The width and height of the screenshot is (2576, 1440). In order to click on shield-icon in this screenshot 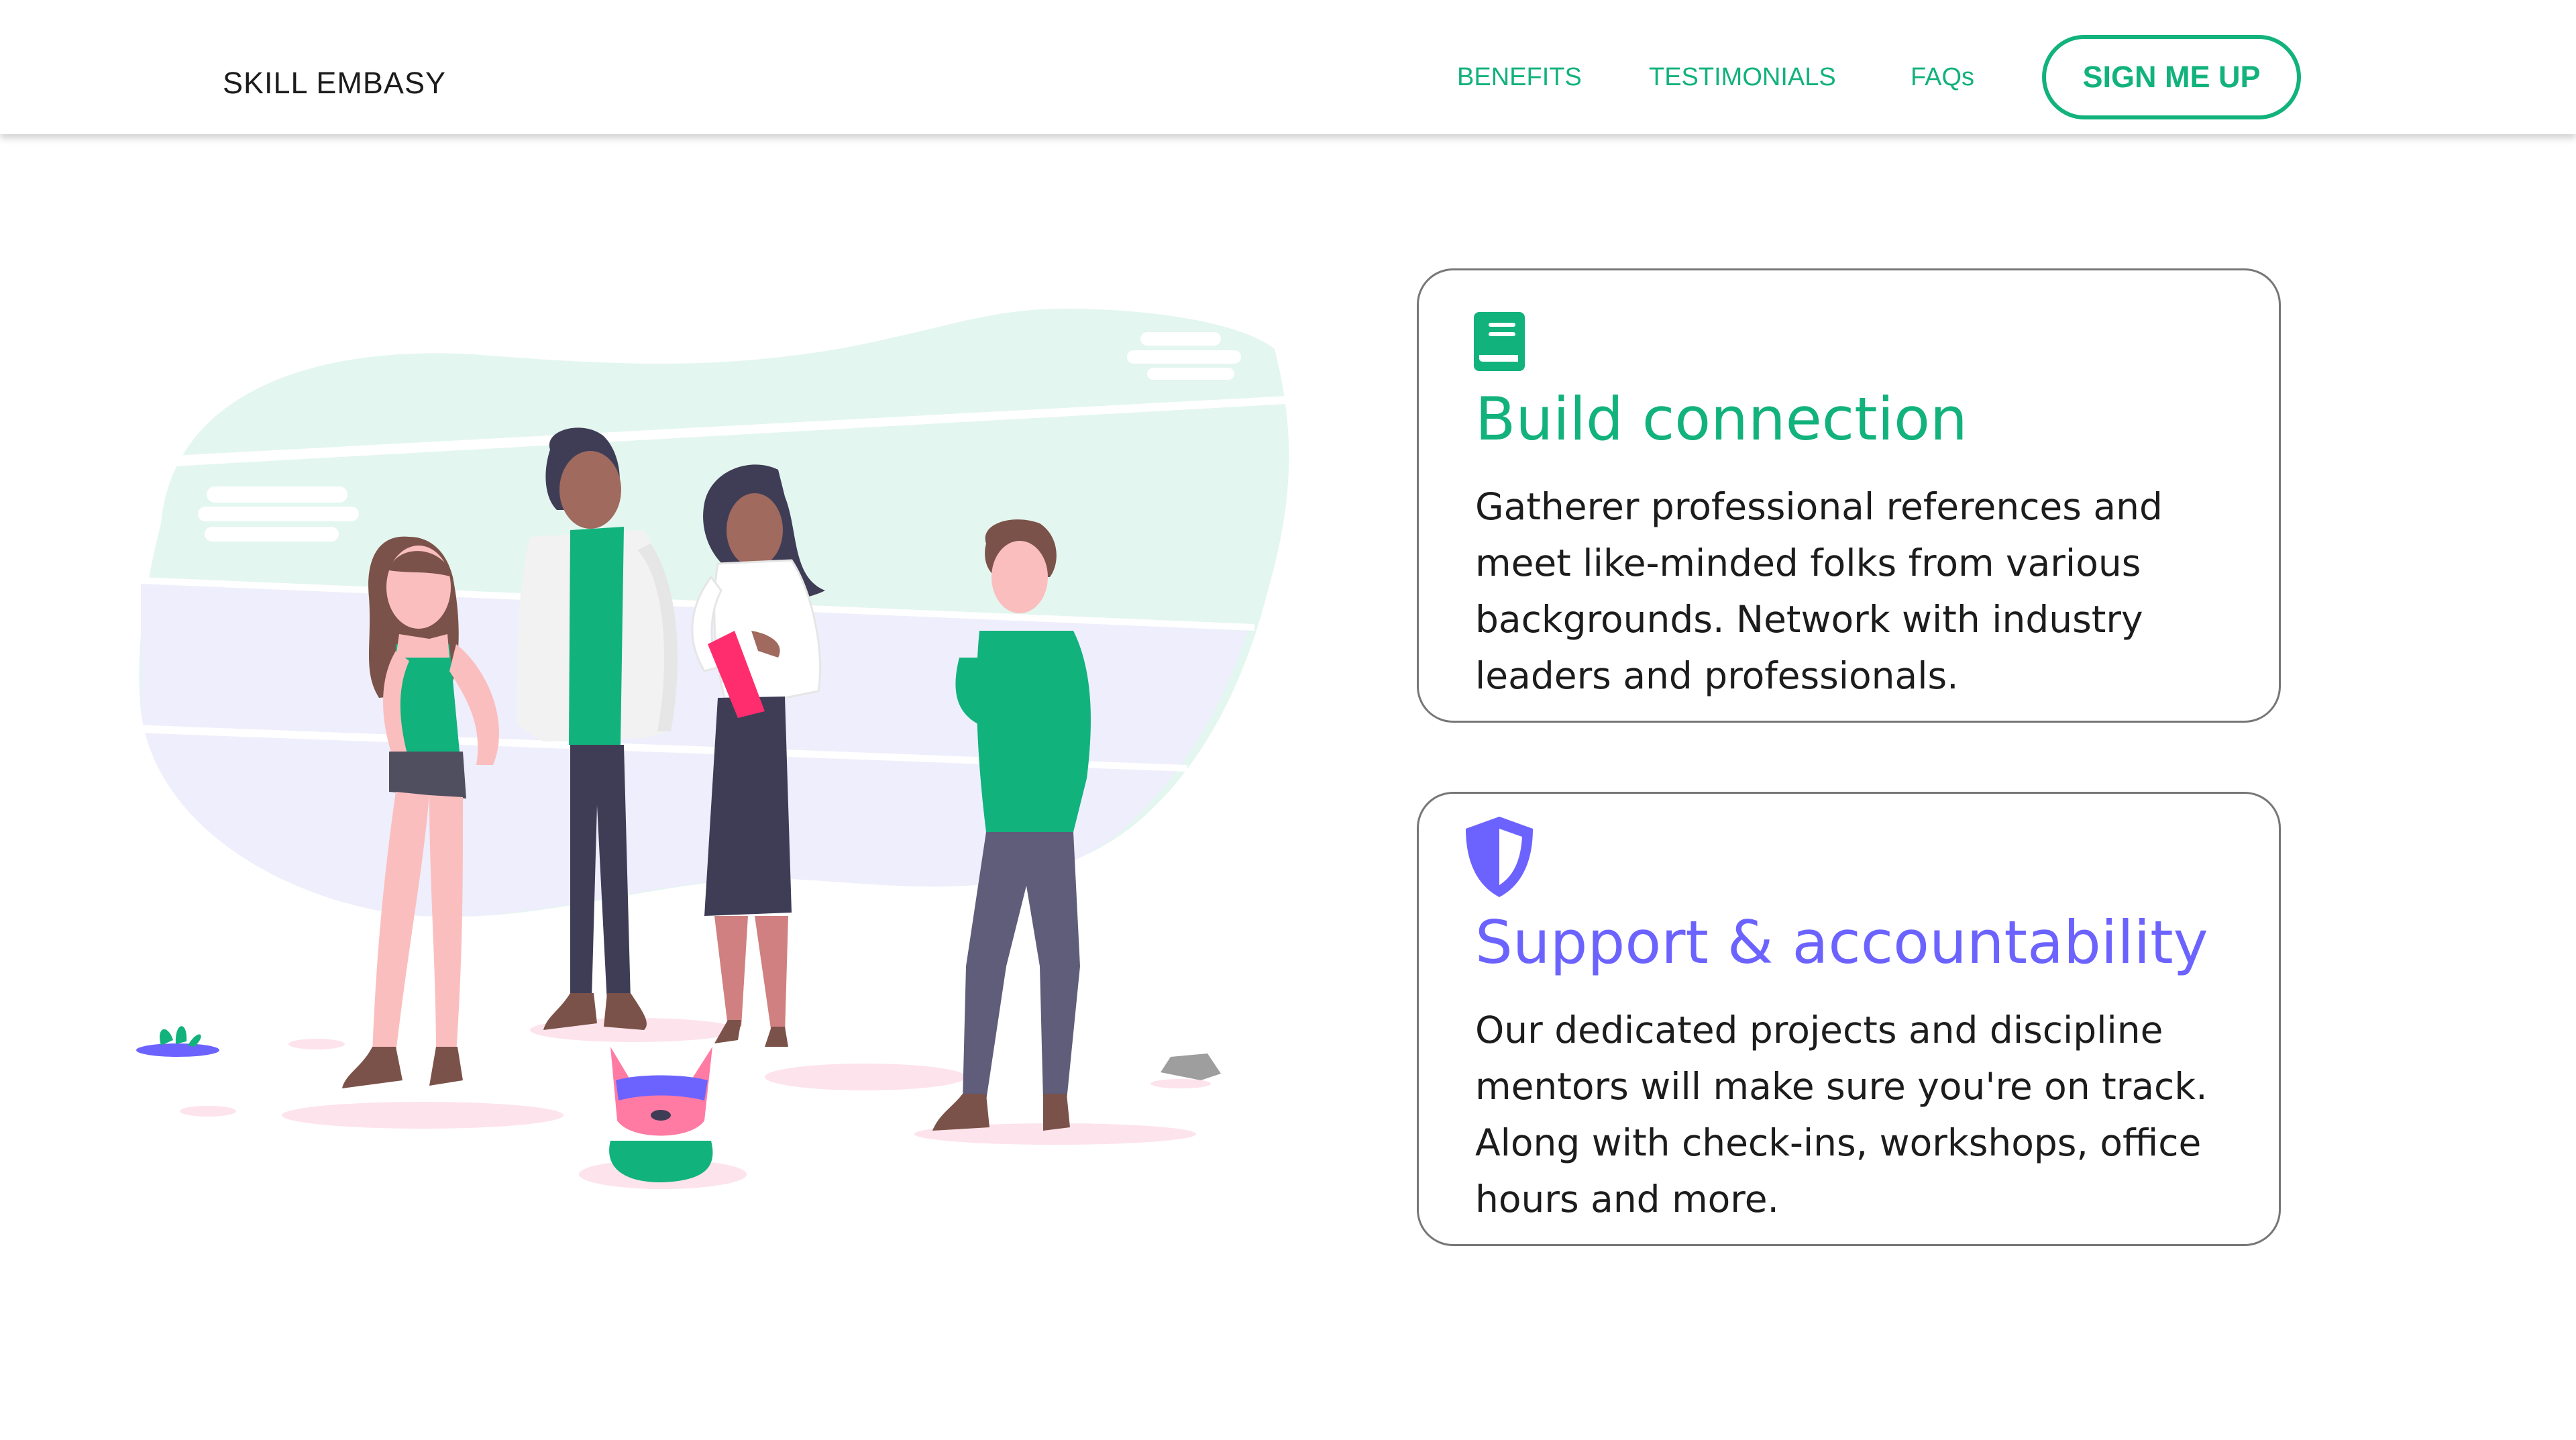, I will do `click(1499, 857)`.